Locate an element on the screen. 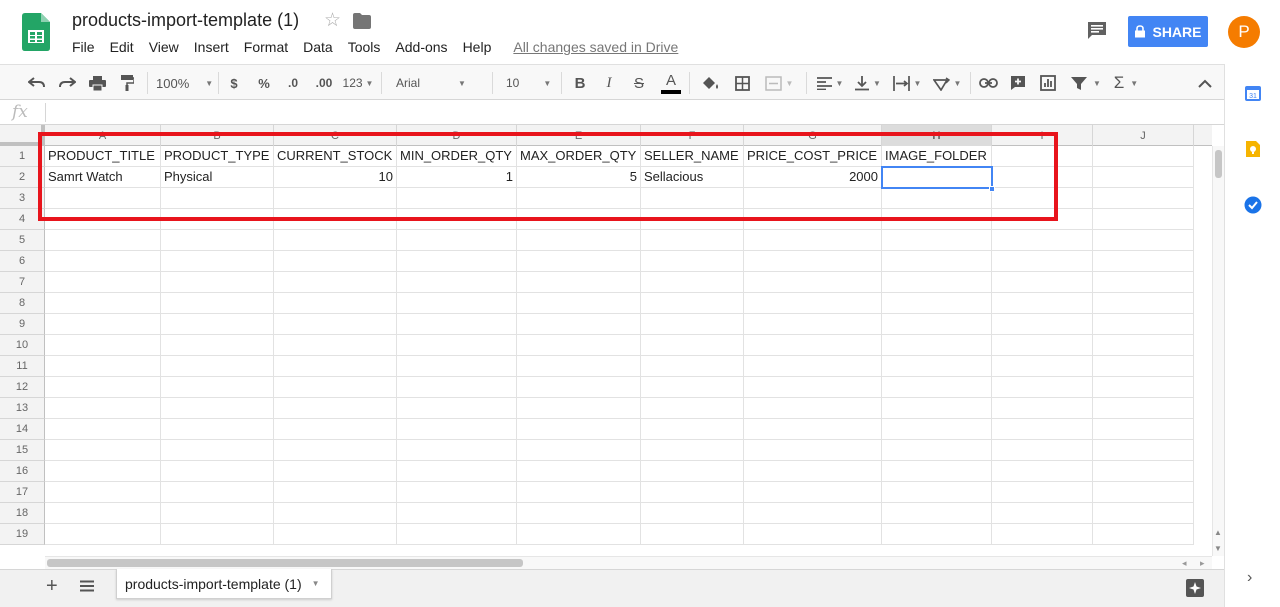 The image size is (1280, 607). column-header-i: I is located at coordinates (1042, 135).